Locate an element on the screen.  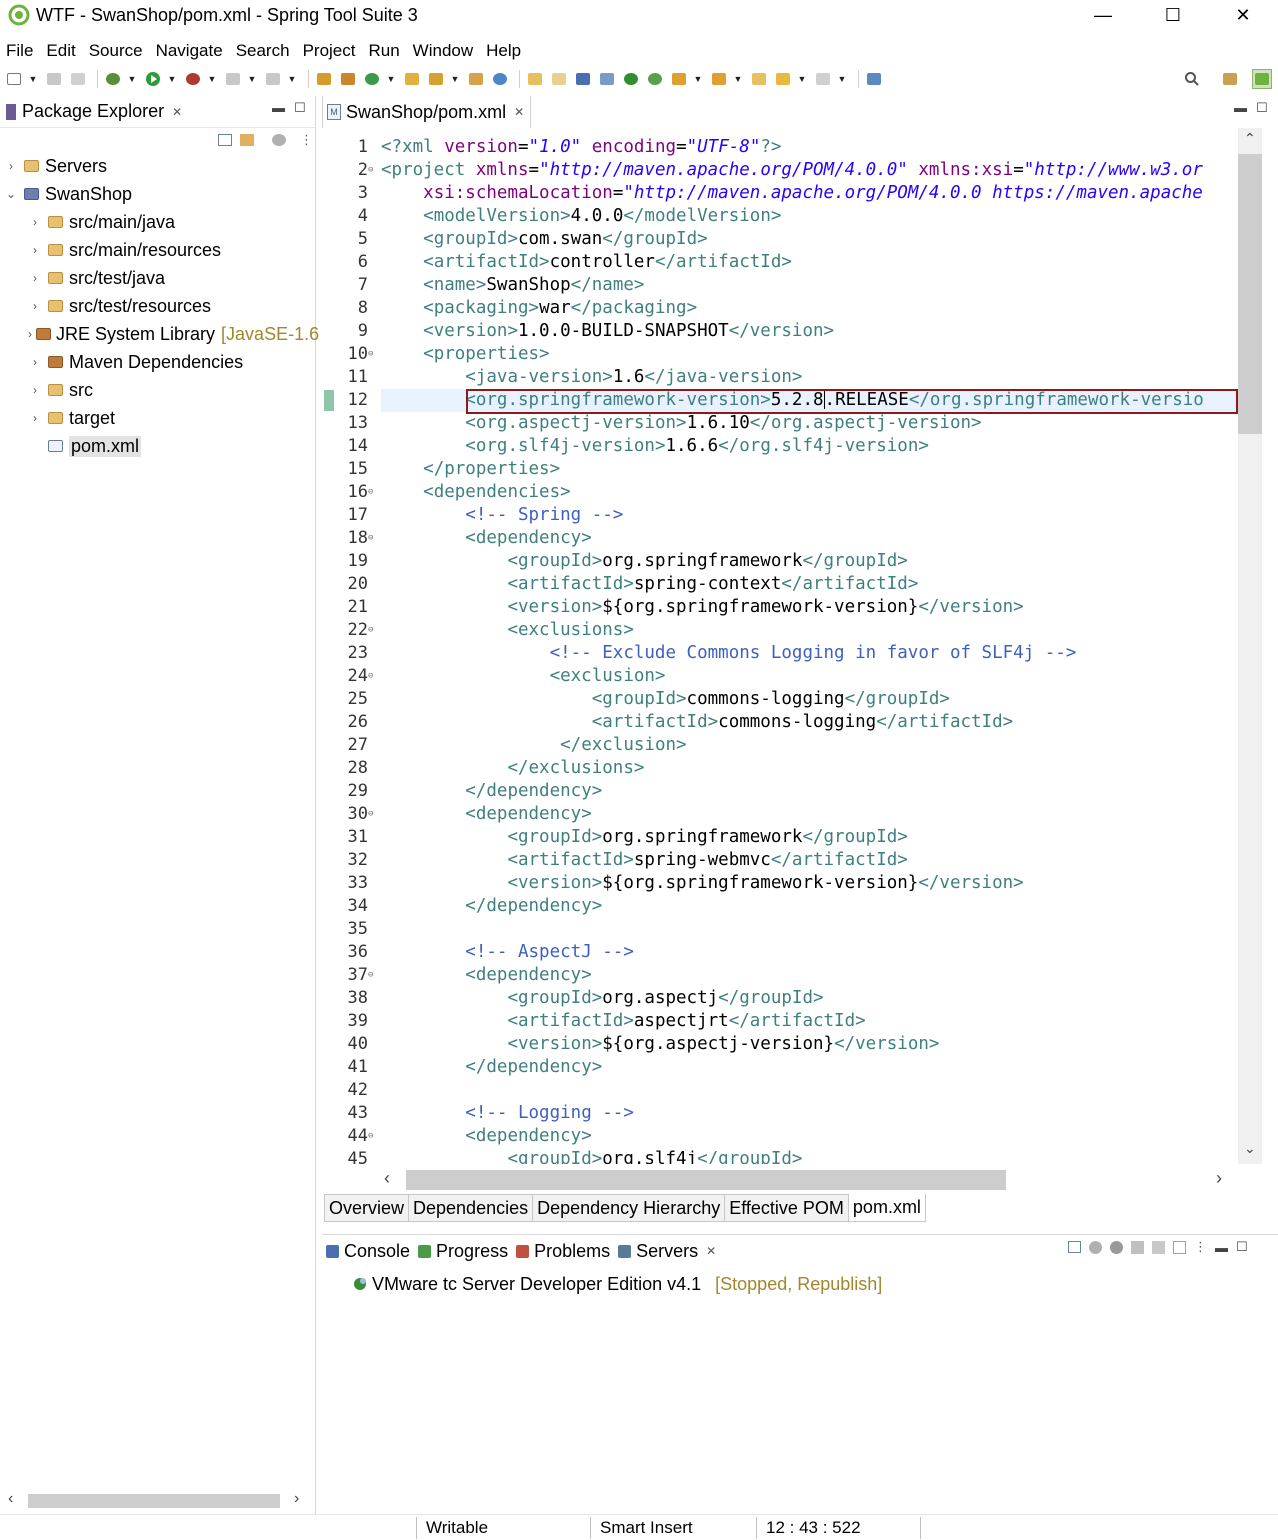
new-class-dropdown-icon: ▼ is located at coordinates (391, 79).